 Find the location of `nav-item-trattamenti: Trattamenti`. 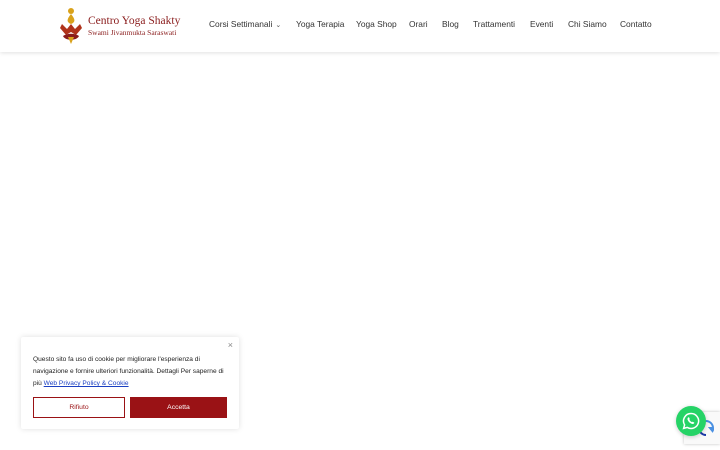

nav-item-trattamenti: Trattamenti is located at coordinates (494, 24).